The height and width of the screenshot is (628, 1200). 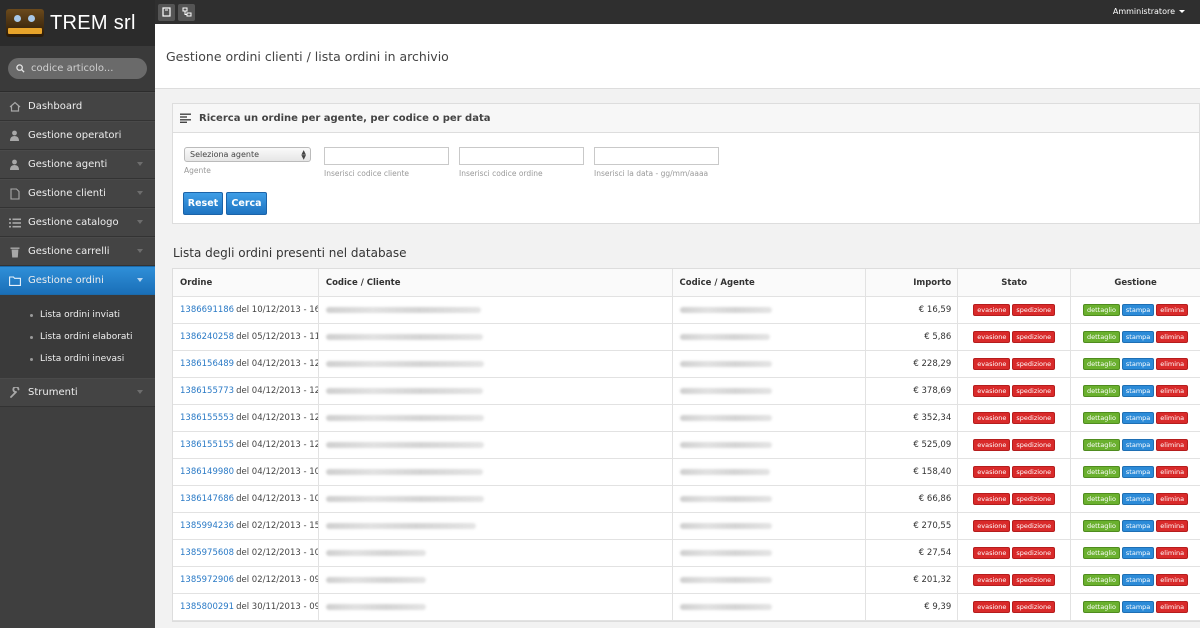 I want to click on order-link: 1385975608, so click(x=207, y=553).